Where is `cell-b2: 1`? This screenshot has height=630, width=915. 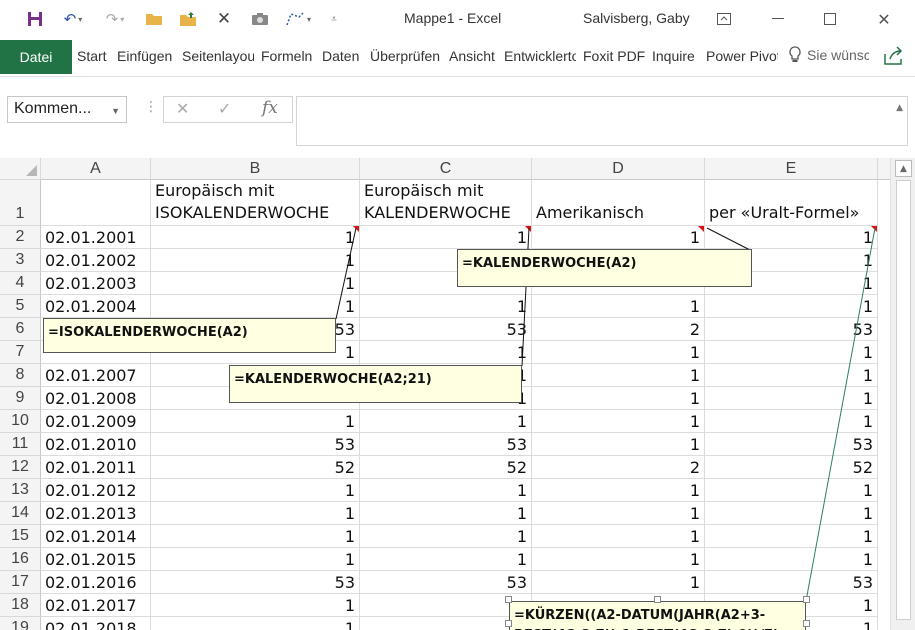
cell-b2: 1 is located at coordinates (255, 237).